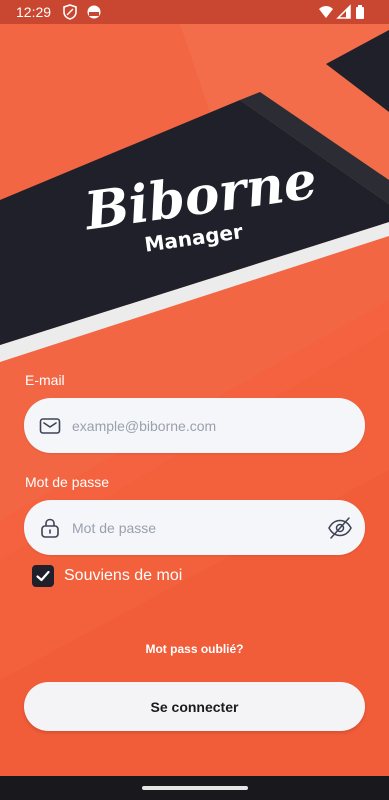 The height and width of the screenshot is (800, 389). Describe the element at coordinates (340, 528) in the screenshot. I see `eye-off-icon` at that location.